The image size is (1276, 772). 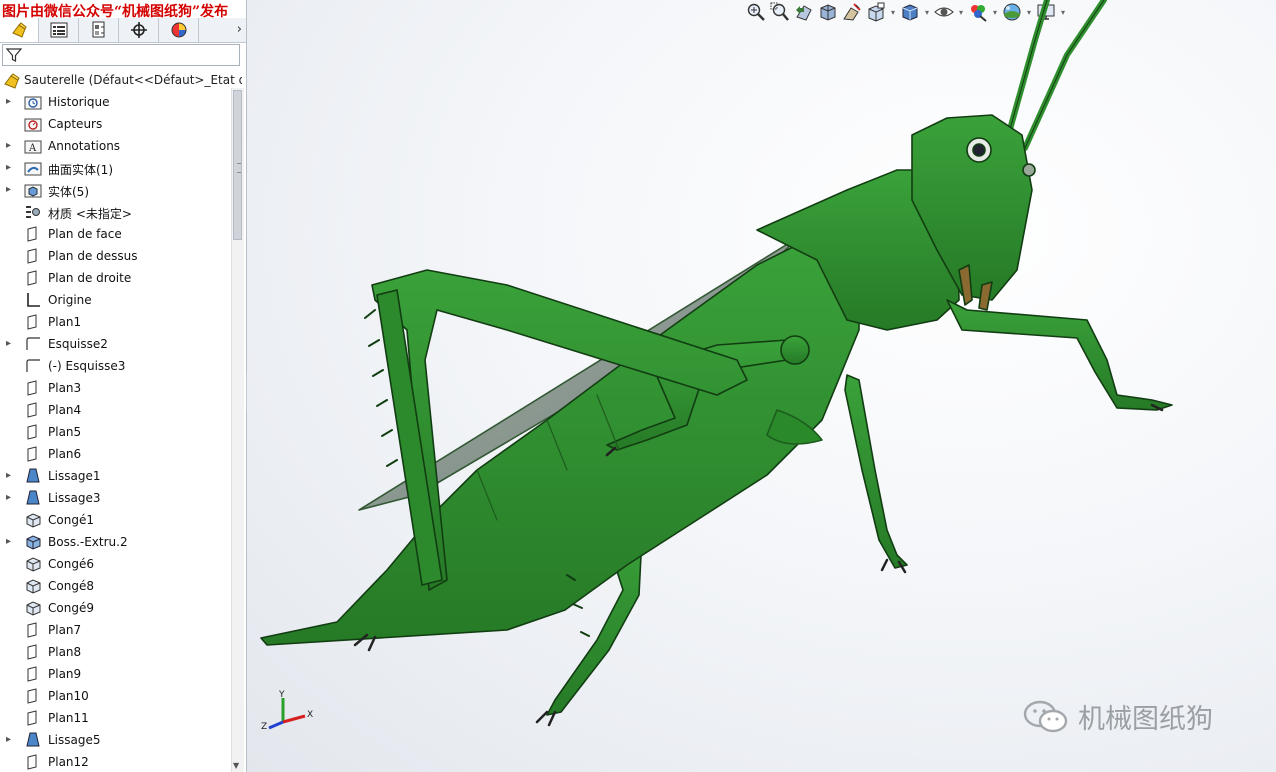 What do you see at coordinates (65, 410) in the screenshot?
I see `tree-item-label: Plan4` at bounding box center [65, 410].